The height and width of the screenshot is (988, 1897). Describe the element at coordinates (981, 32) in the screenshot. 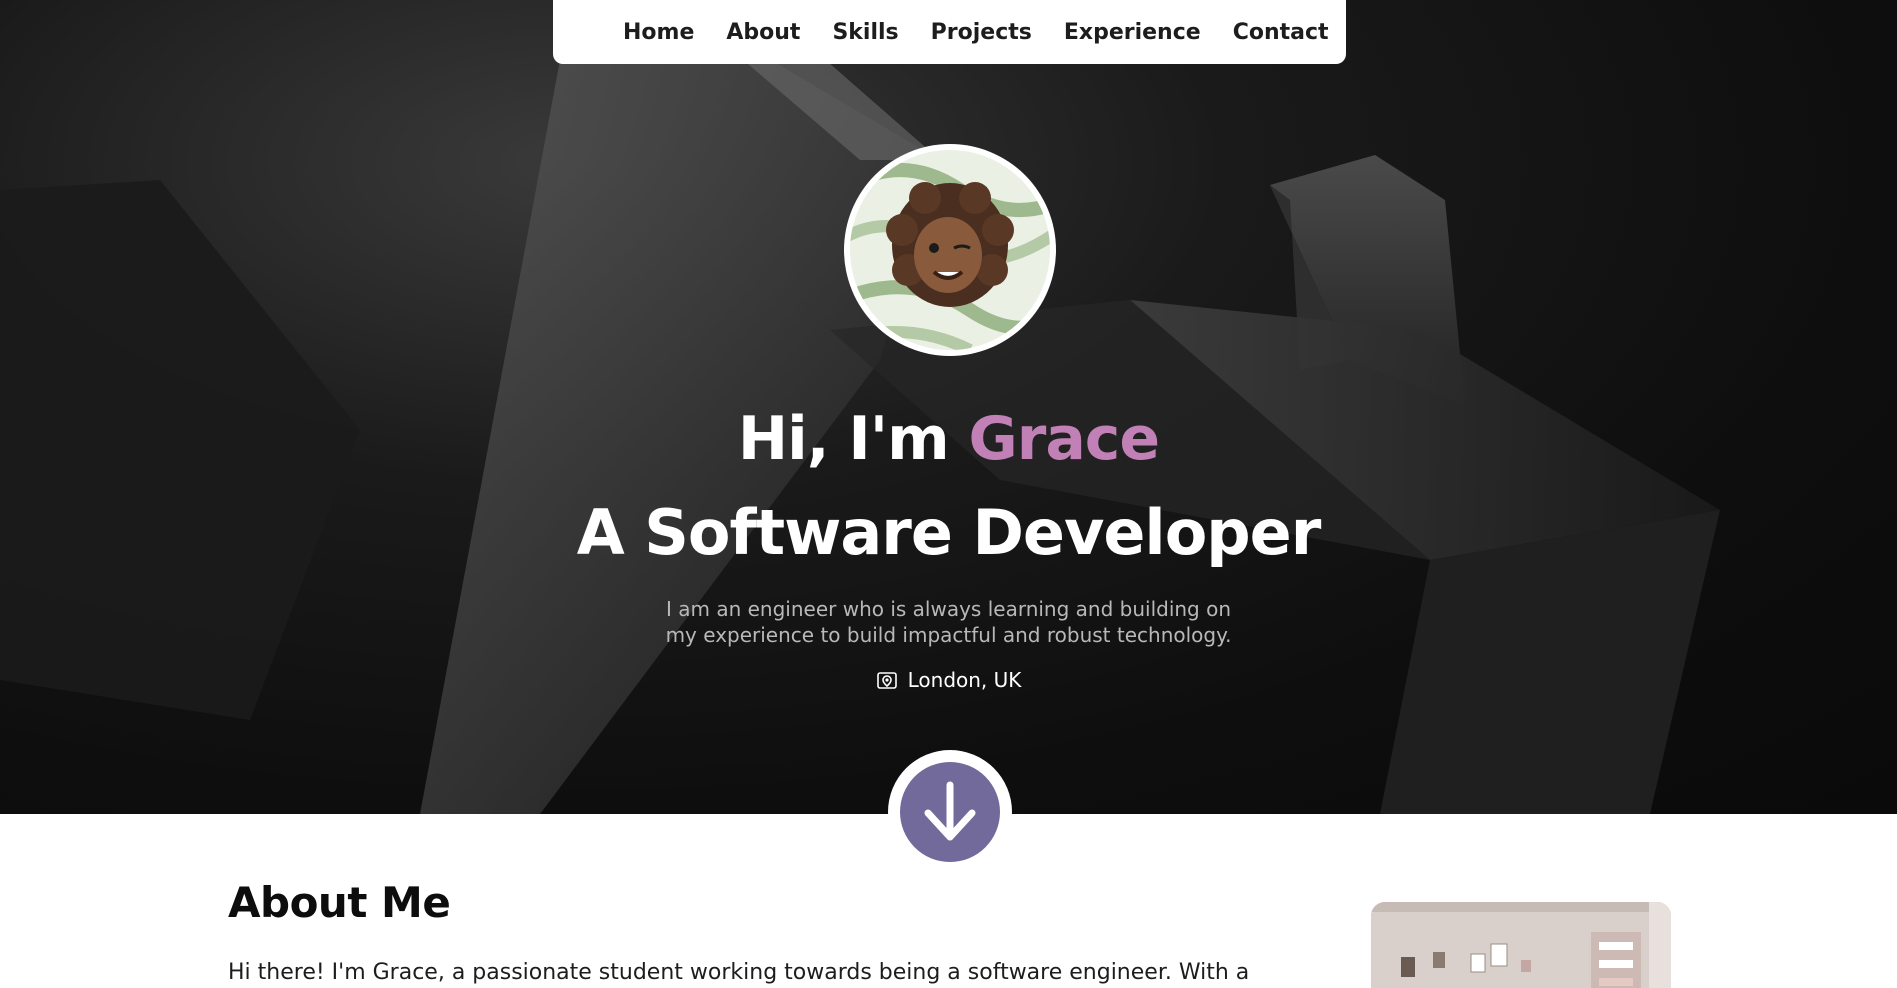

I see `nav-link-projects: Projects` at that location.